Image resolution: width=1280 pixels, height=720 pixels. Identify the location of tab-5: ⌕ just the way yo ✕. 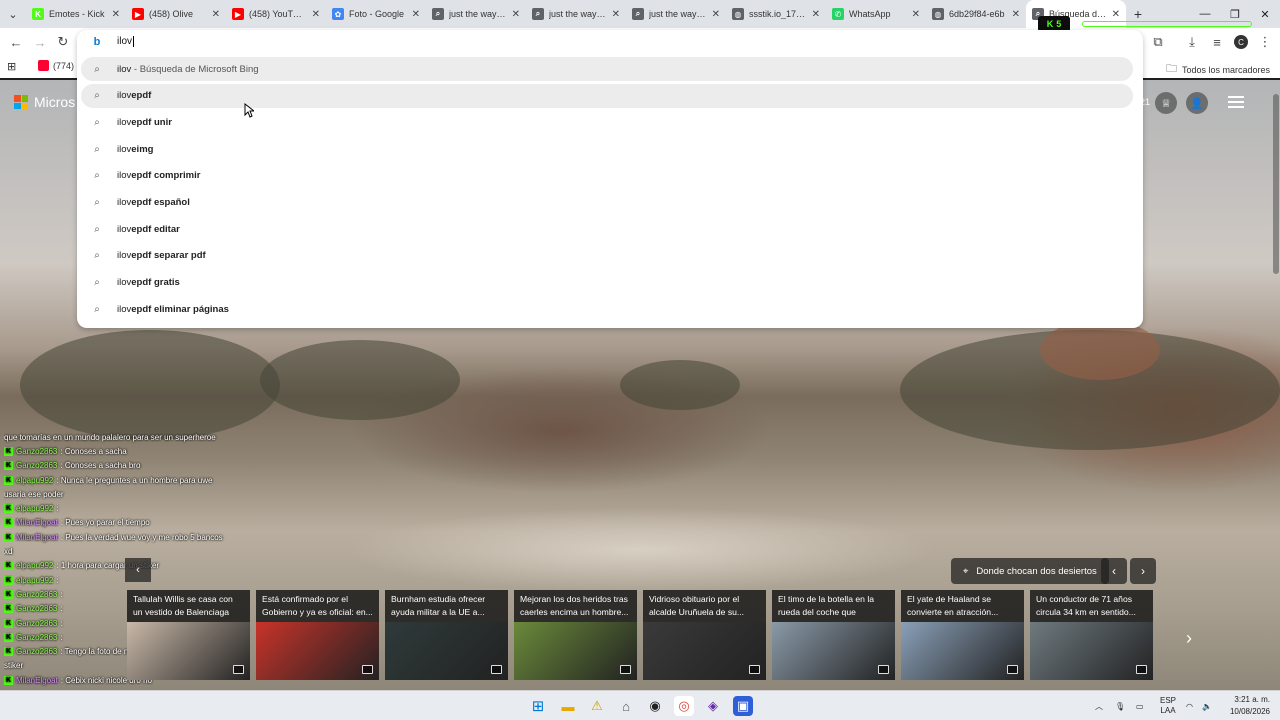
(576, 14).